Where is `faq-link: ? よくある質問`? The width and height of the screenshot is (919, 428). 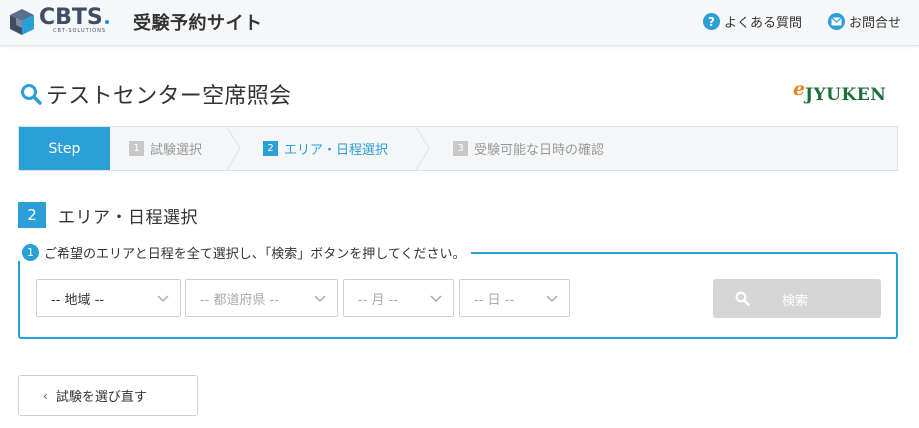 faq-link: ? よくある質問 is located at coordinates (752, 21).